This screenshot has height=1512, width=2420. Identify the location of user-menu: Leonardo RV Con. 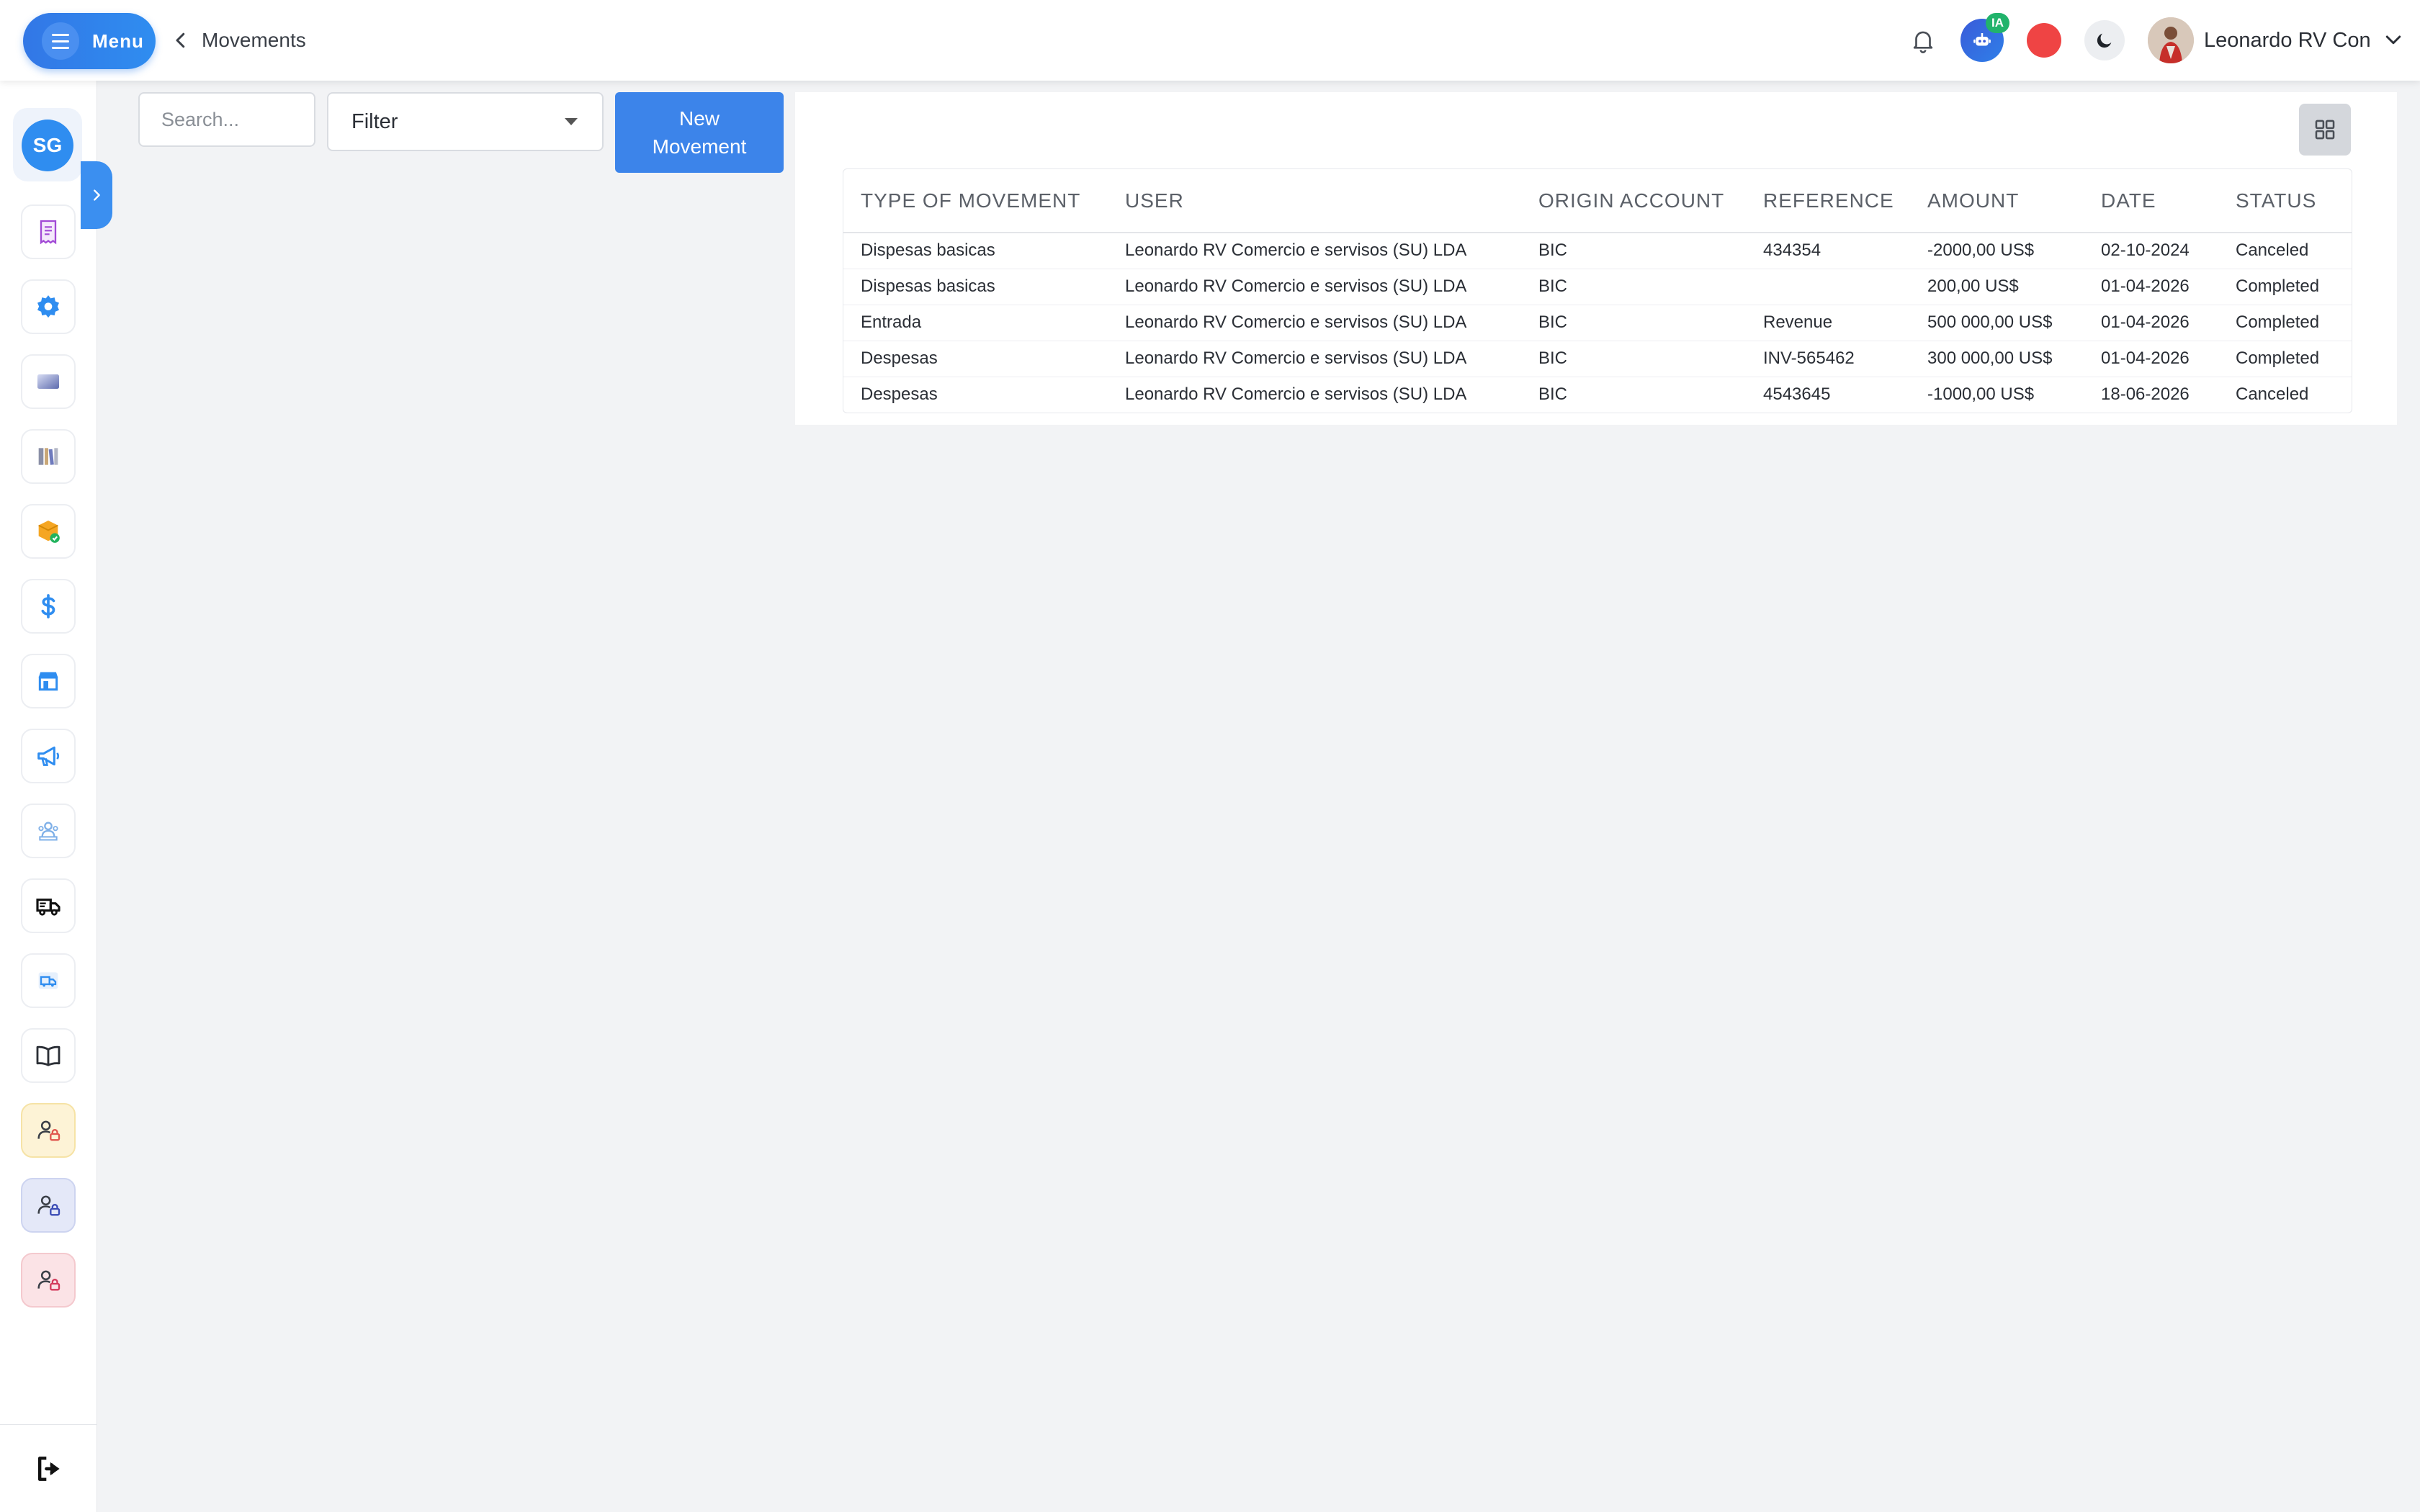
(2276, 40).